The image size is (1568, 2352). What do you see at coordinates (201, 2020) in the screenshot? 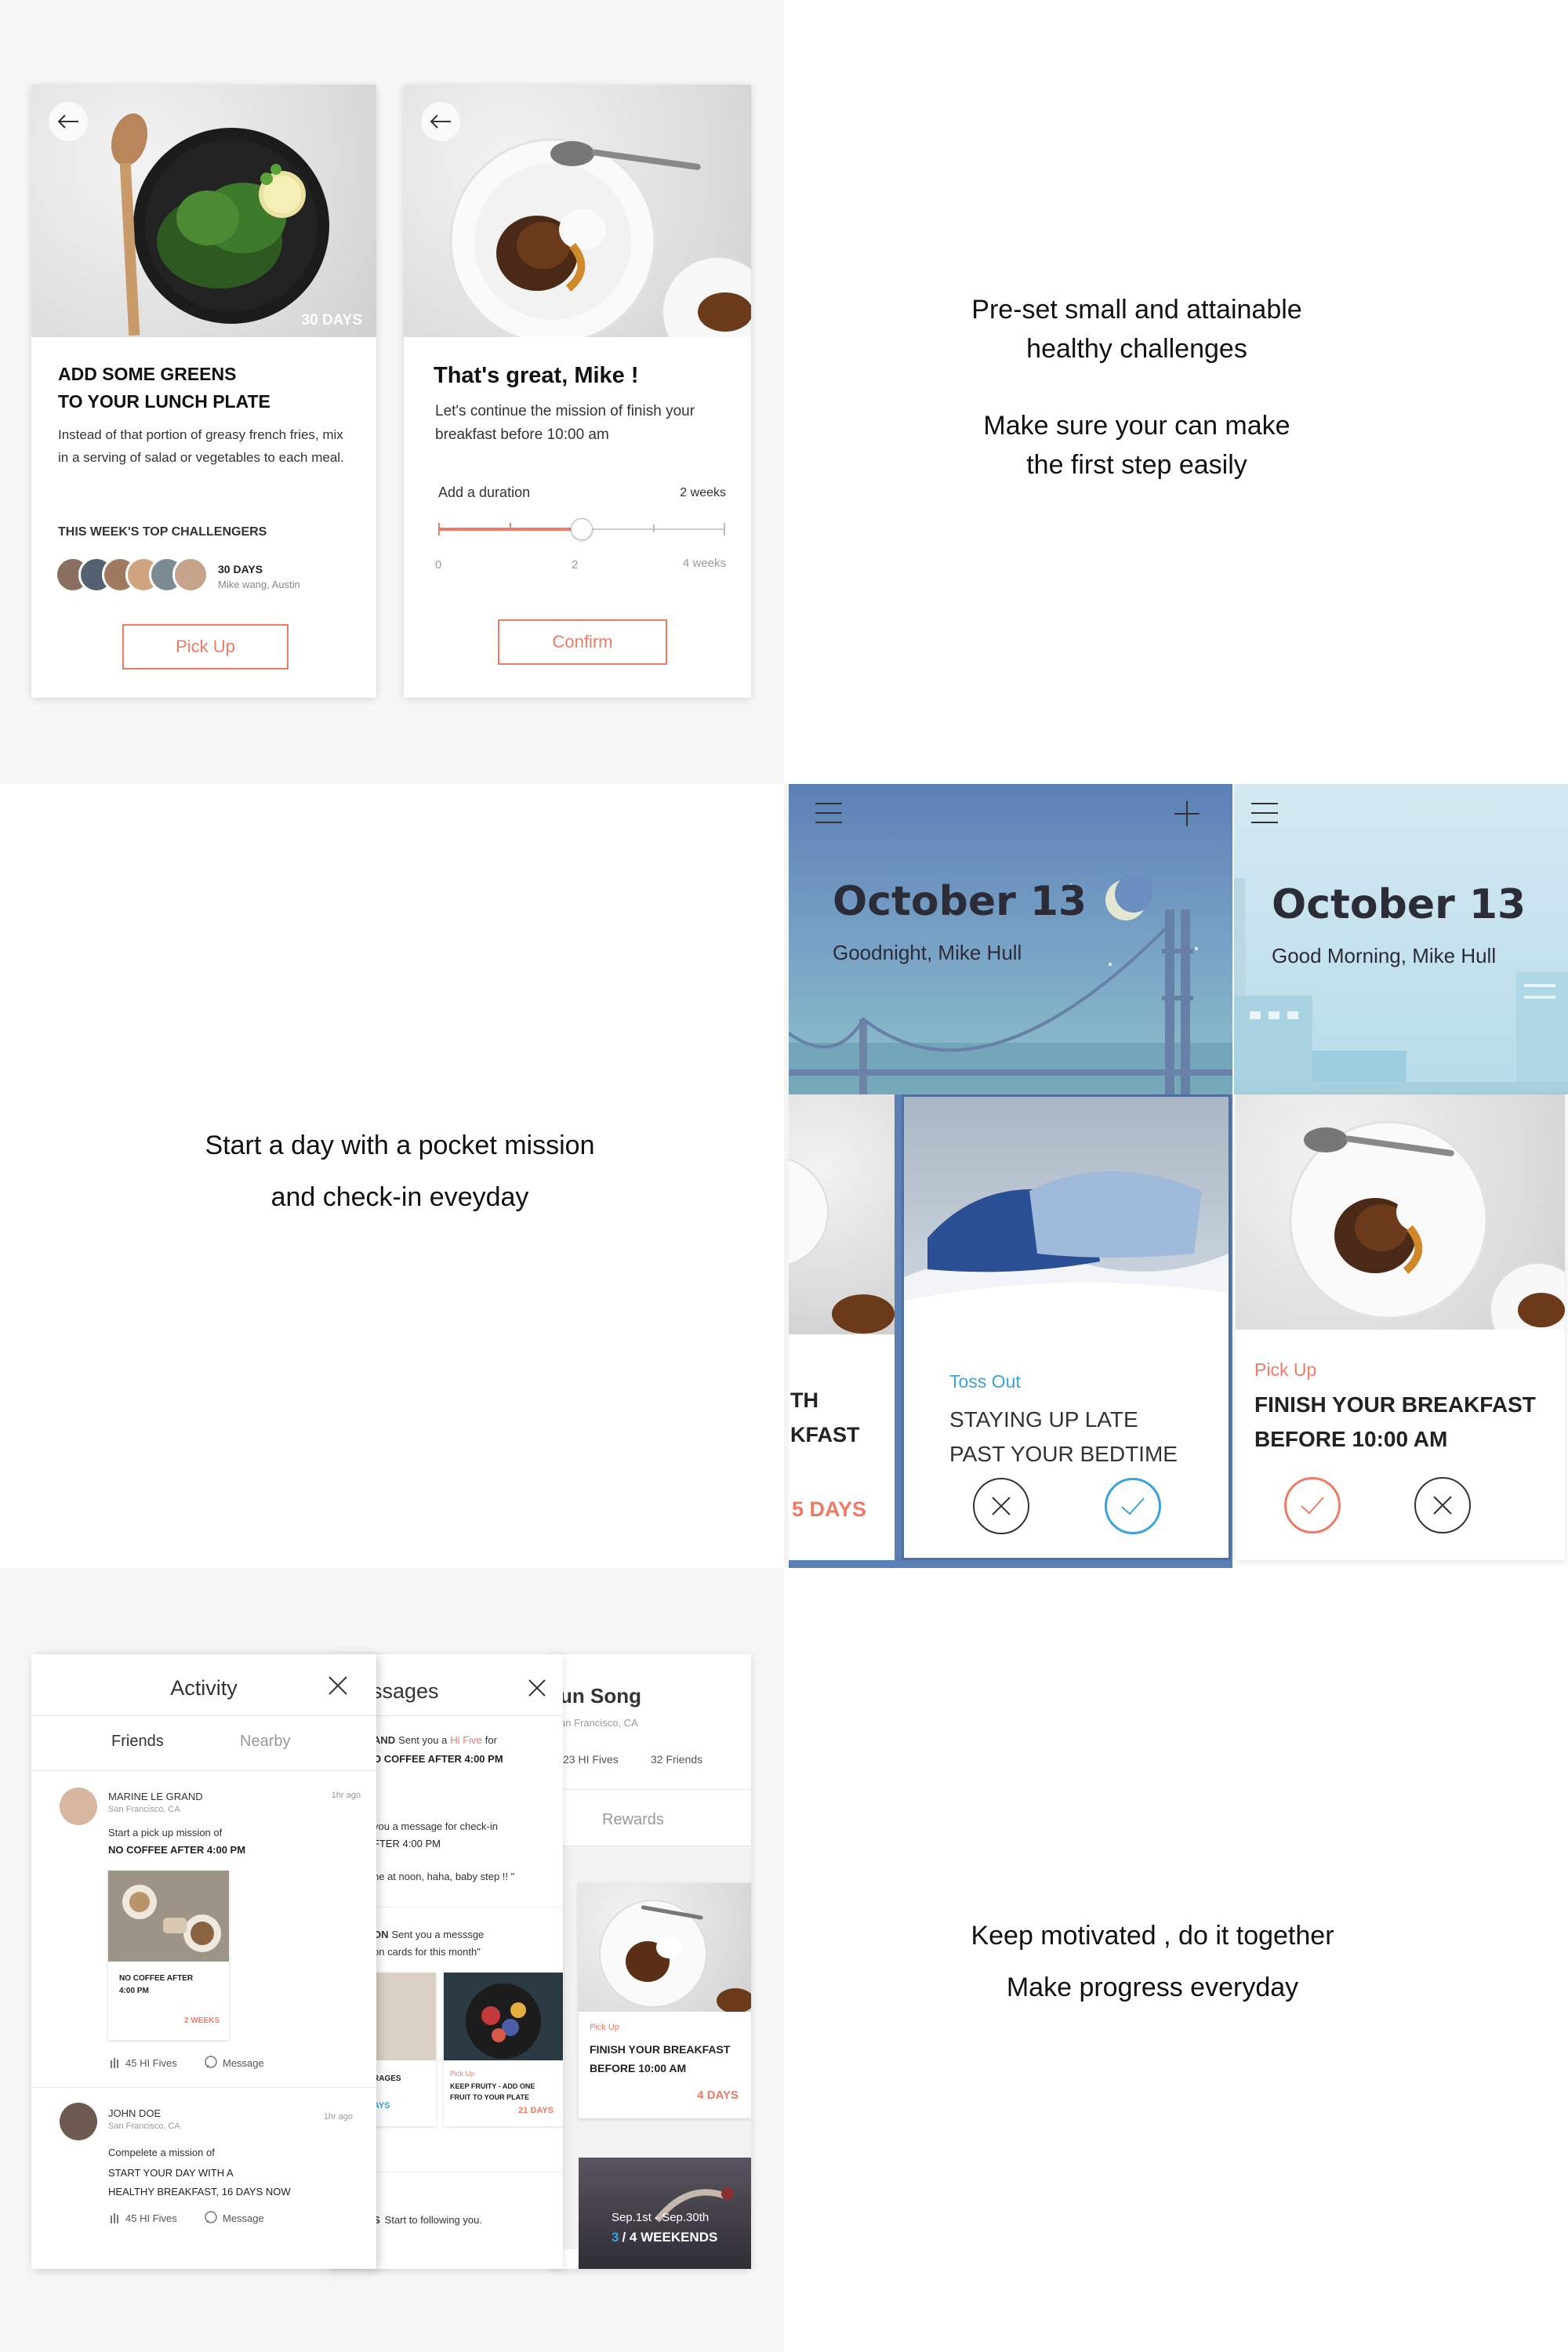
I see `tile-days: 2 WEEKS` at bounding box center [201, 2020].